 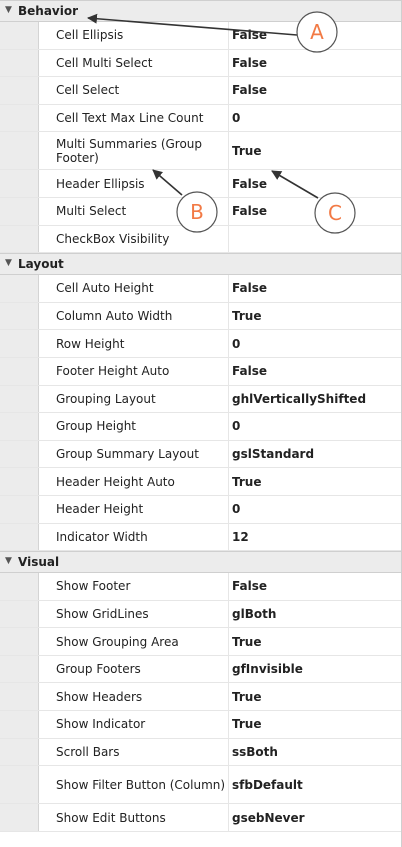 What do you see at coordinates (201, 818) in the screenshot?
I see `property-row: Show Edit Buttons gsebNever` at bounding box center [201, 818].